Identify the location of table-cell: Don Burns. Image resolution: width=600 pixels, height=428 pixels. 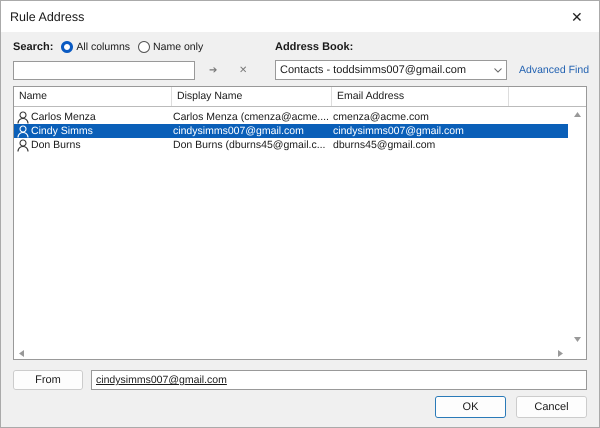
(56, 145).